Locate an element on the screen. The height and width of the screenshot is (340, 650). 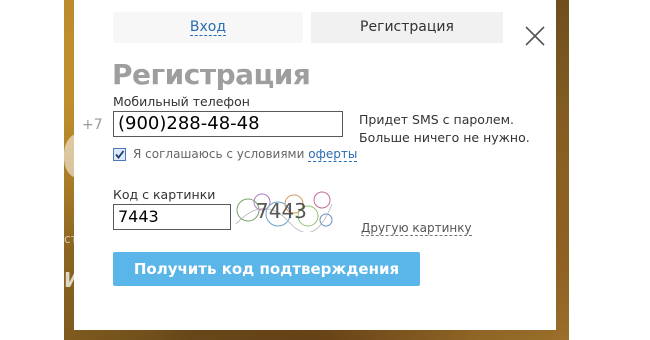
agree-checkbox is located at coordinates (119, 154).